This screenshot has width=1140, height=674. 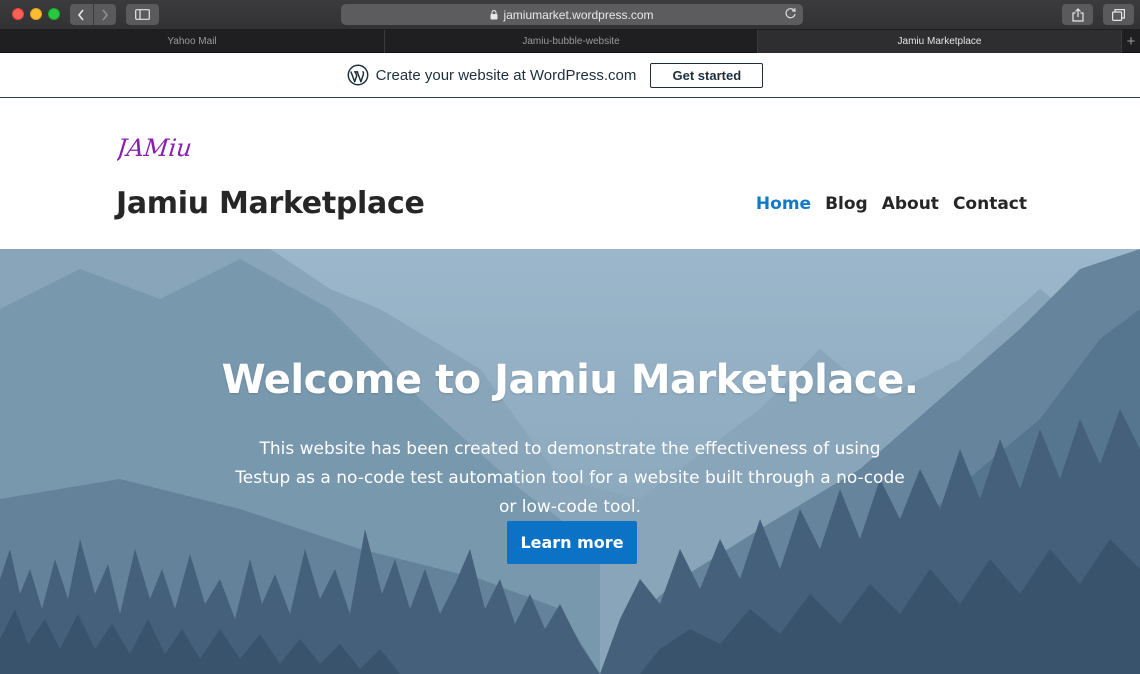 What do you see at coordinates (54, 14) in the screenshot?
I see `zoom-window-button` at bounding box center [54, 14].